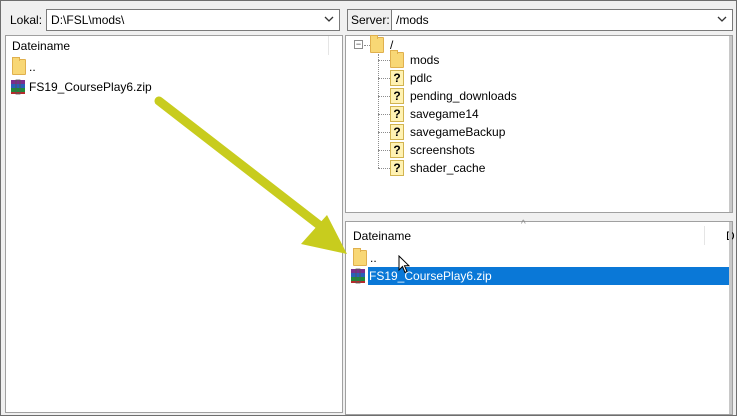 This screenshot has height=416, width=737. Describe the element at coordinates (26, 20) in the screenshot. I see `local-label: Lokal:` at that location.